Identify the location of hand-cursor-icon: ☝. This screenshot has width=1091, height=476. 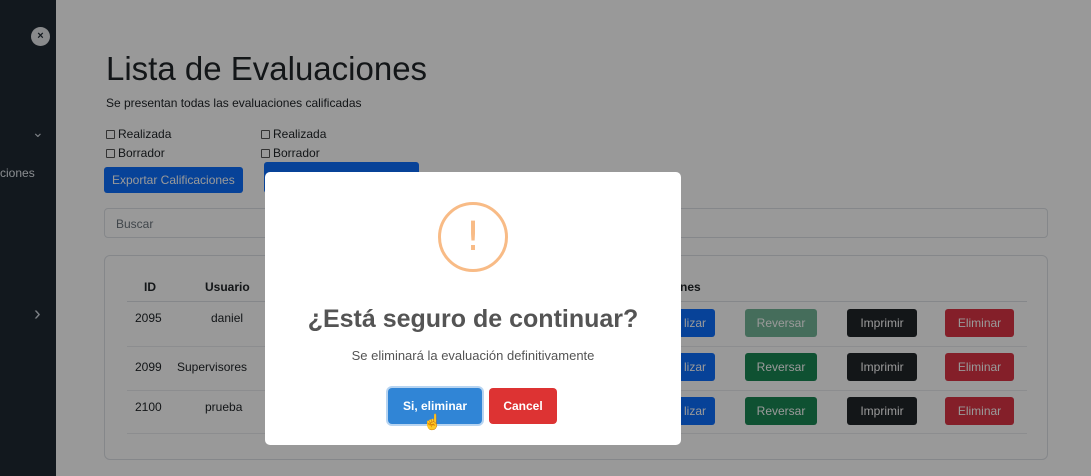
(432, 422).